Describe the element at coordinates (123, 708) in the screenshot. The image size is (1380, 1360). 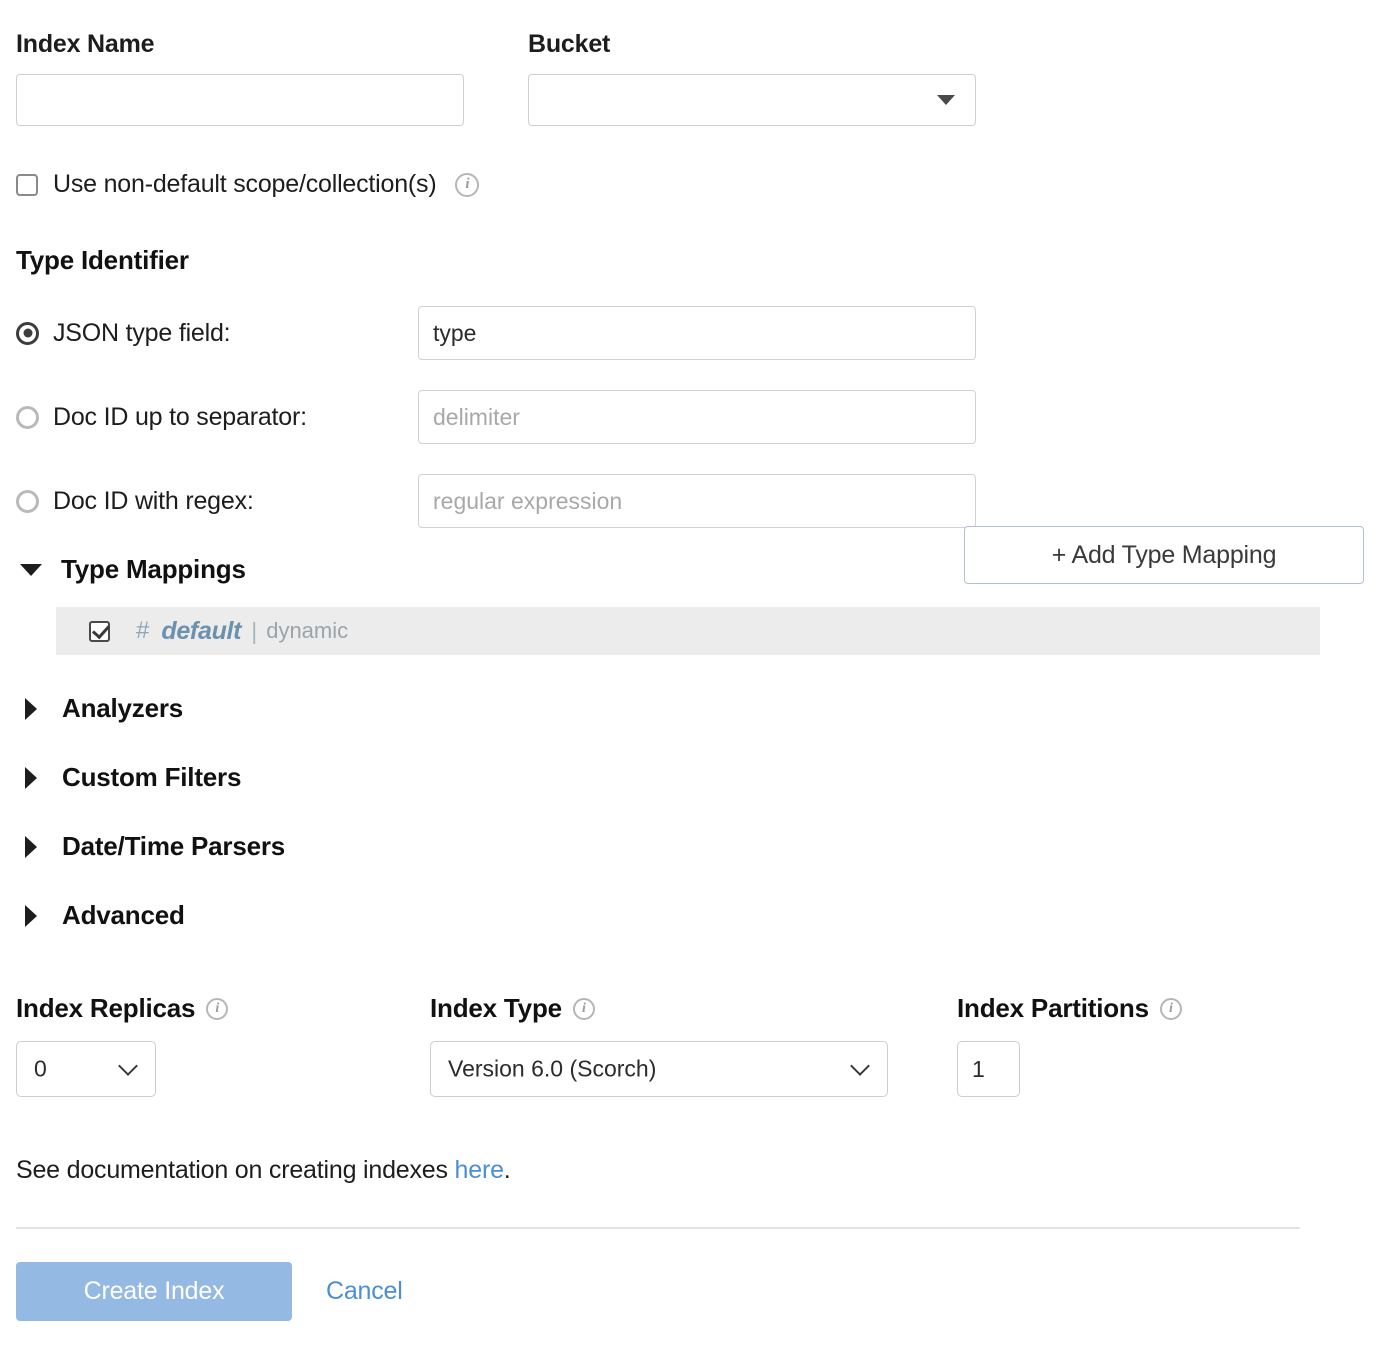
I see `analyzers-label: Analyzers` at that location.